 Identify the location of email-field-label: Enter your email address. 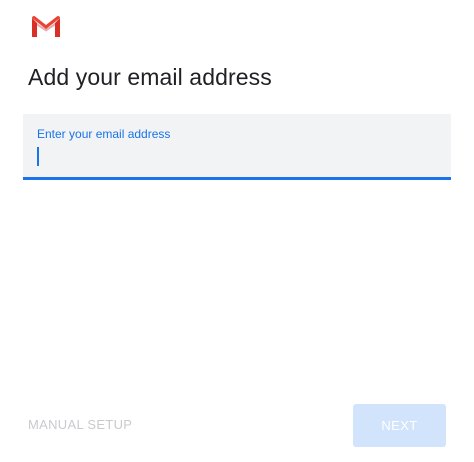
(104, 134).